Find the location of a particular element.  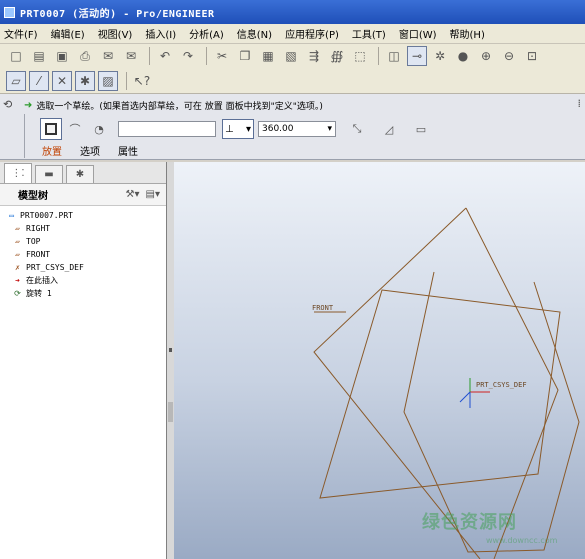

tree-item-revolve: ⟳ 旋转 1 is located at coordinates (83, 293).